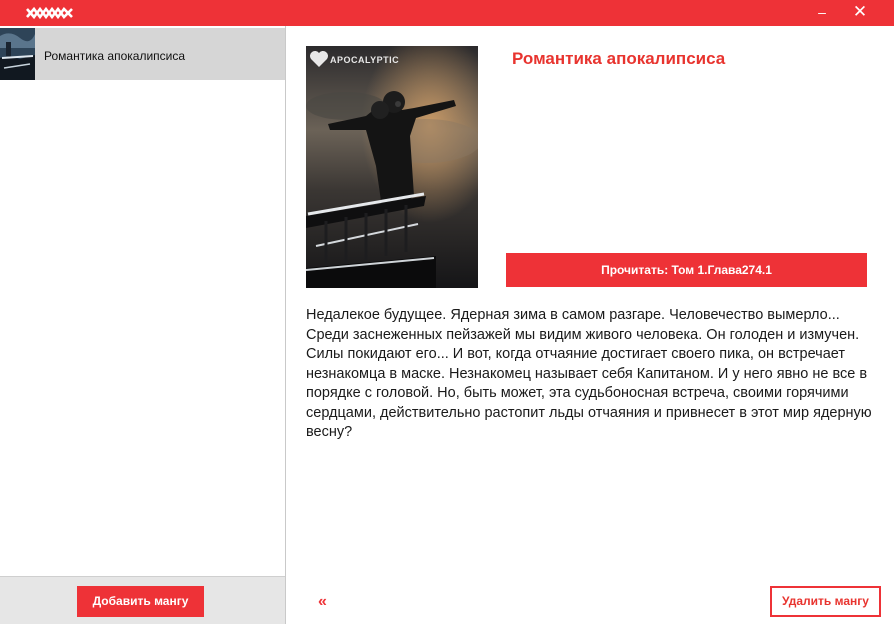  I want to click on read-button: Прочитать: Том 1.Глава274.1, so click(686, 270).